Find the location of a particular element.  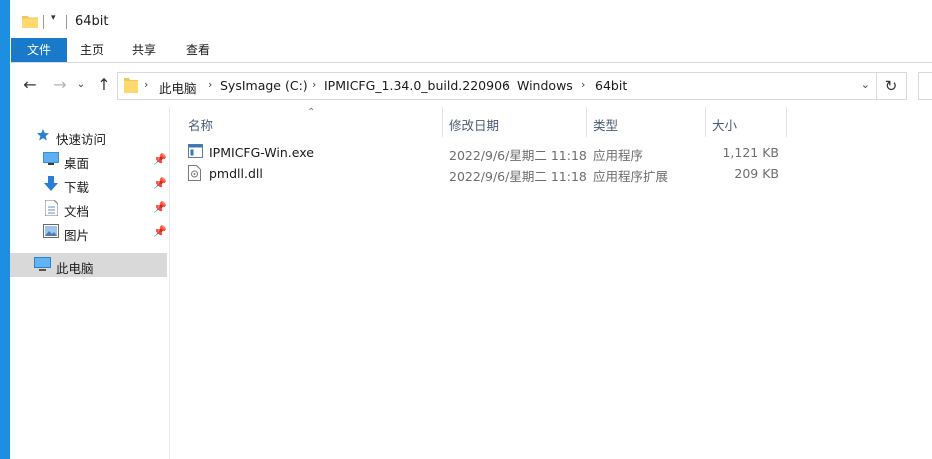

up-button: ↑ is located at coordinates (104, 85).